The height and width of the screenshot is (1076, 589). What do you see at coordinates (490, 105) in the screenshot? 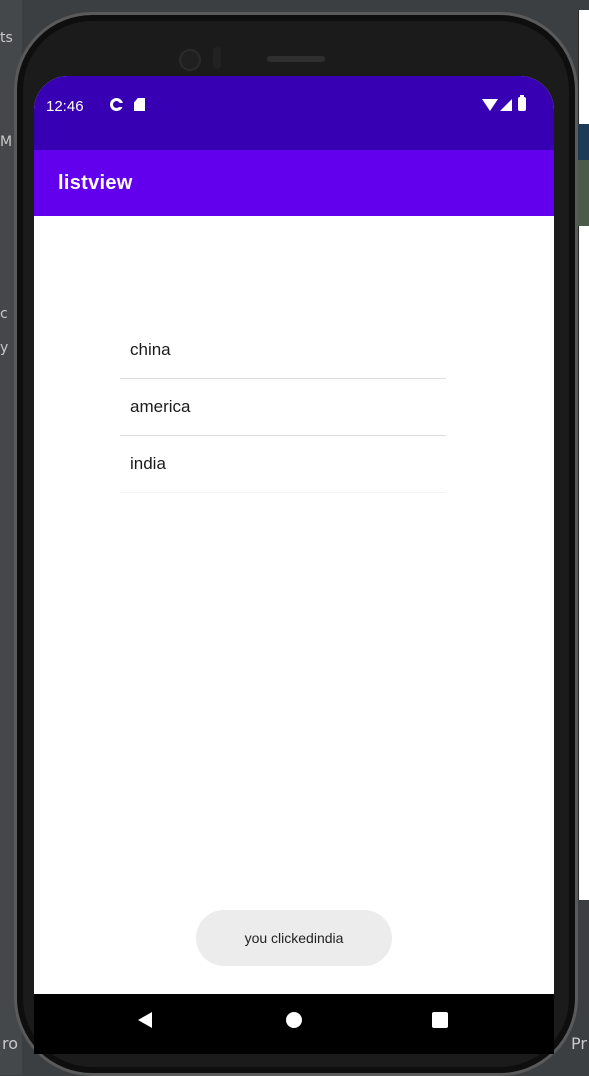
I see `wifi-icon` at bounding box center [490, 105].